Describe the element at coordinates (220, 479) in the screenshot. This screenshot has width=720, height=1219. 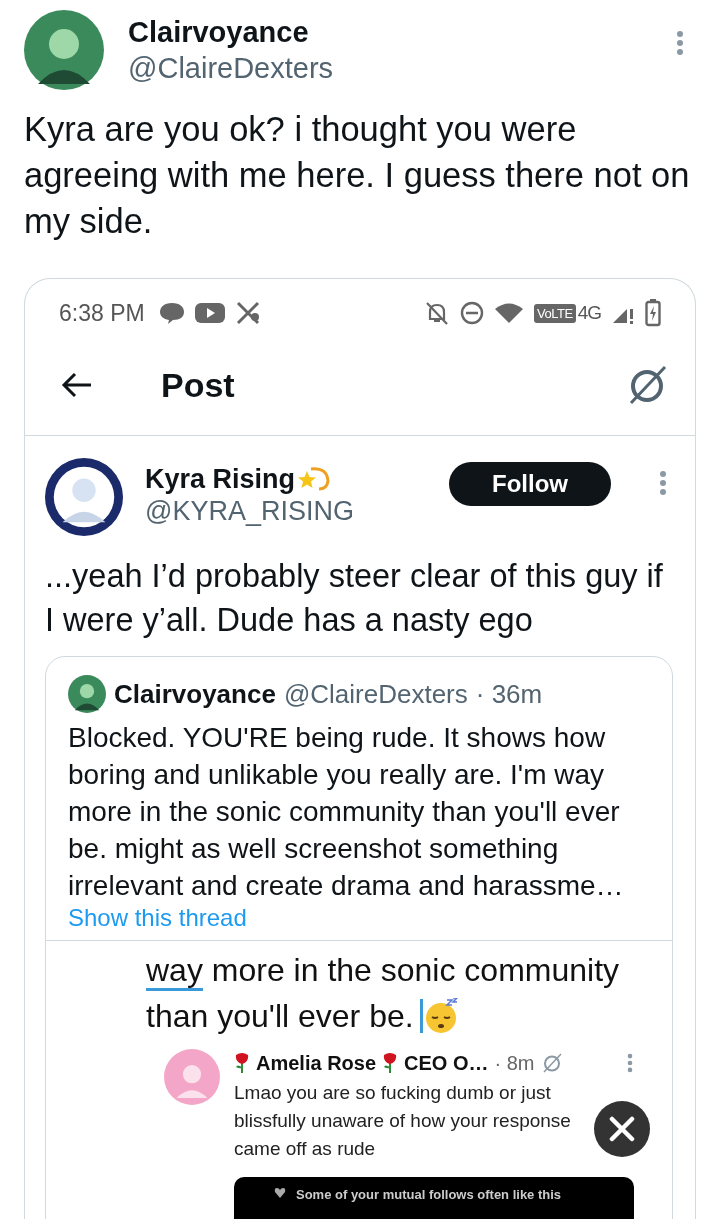
I see `user-name: Kyra Rising` at that location.